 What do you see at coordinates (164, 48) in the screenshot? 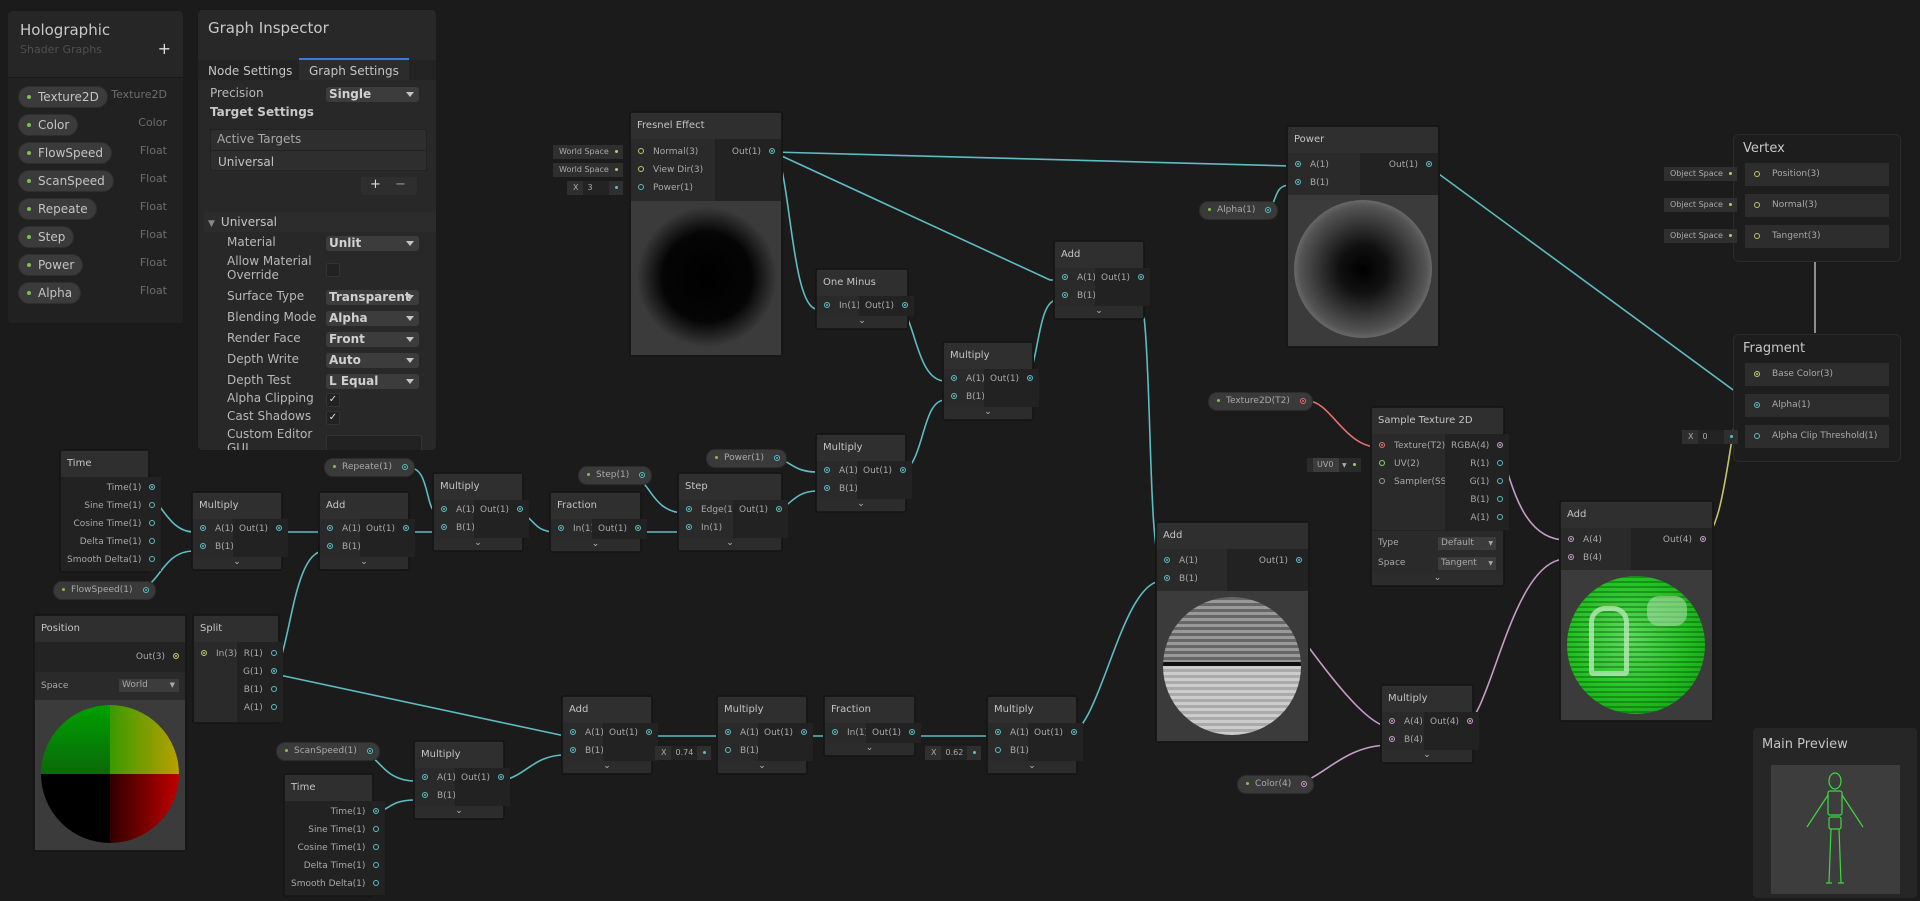
I see `add-property-button: +` at bounding box center [164, 48].